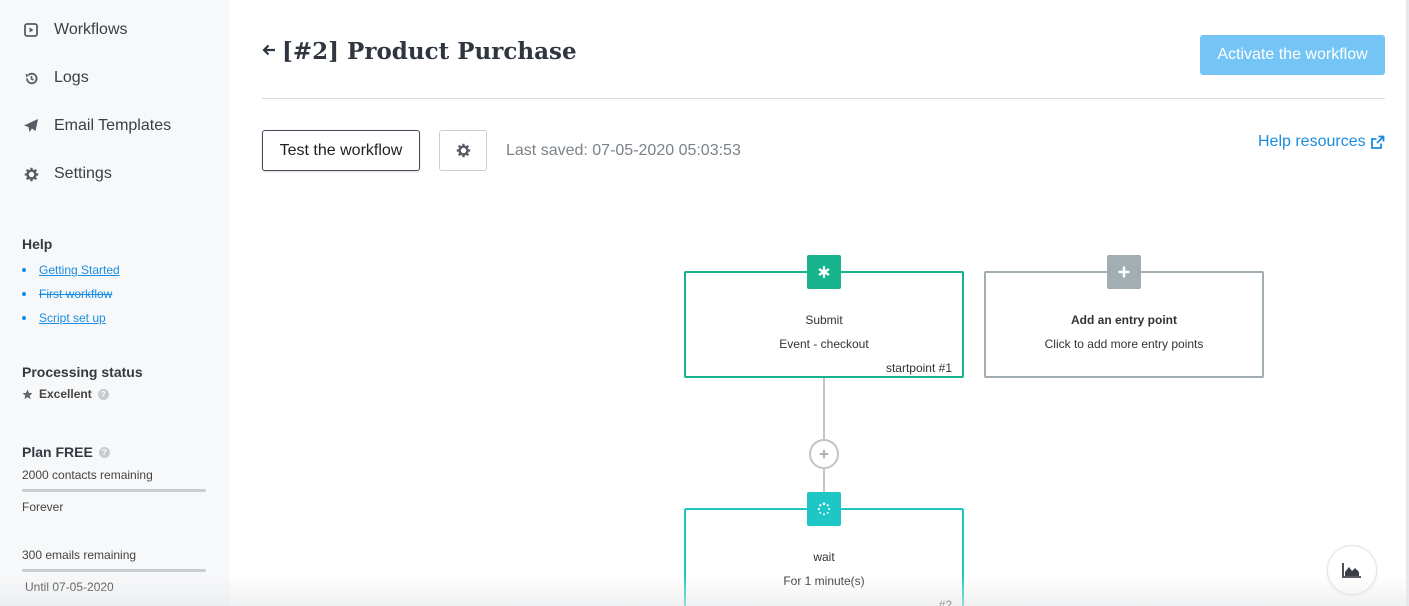 The width and height of the screenshot is (1409, 606). Describe the element at coordinates (57, 452) in the screenshot. I see `plan-title-text: Plan FREE` at that location.